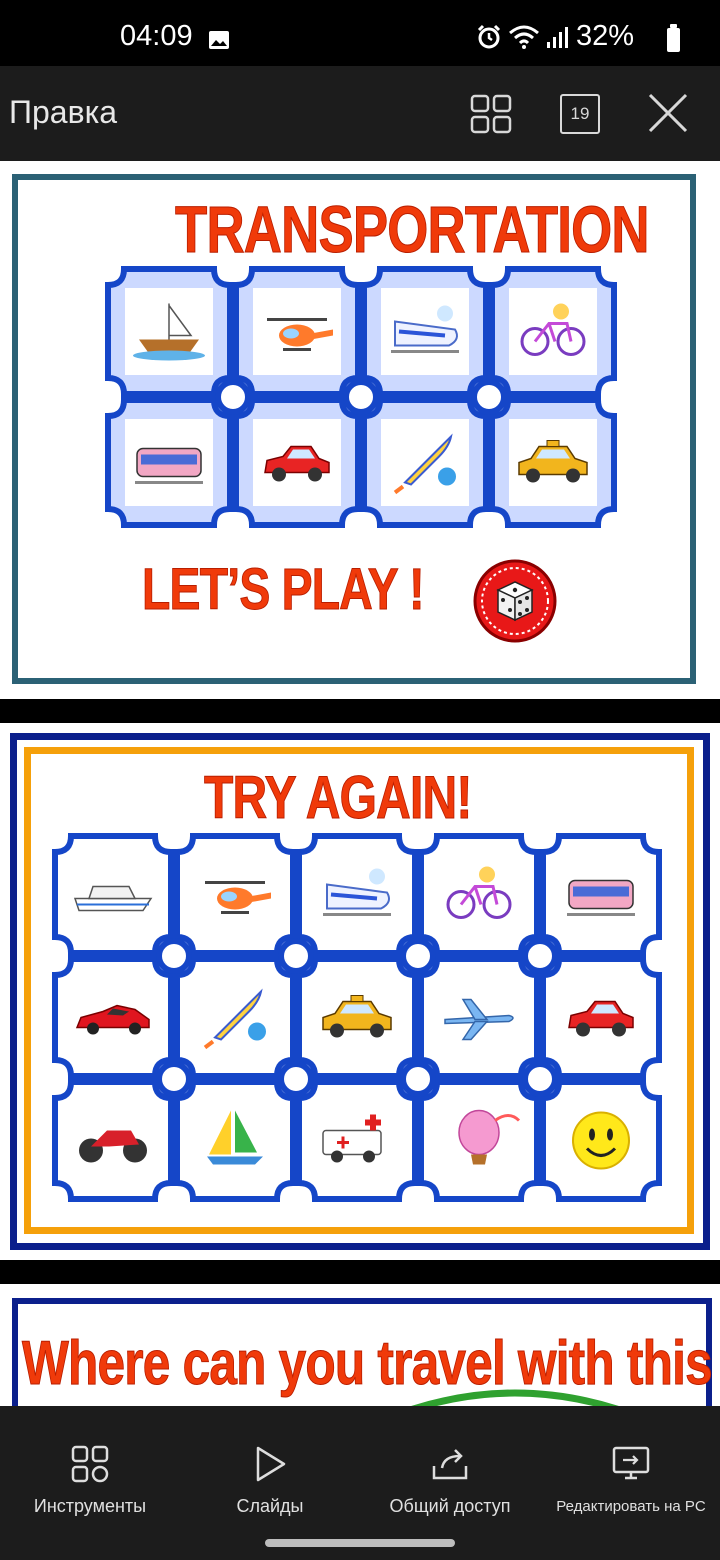 The width and height of the screenshot is (720, 1560). I want to click on battery-text: 32%, so click(604, 36).